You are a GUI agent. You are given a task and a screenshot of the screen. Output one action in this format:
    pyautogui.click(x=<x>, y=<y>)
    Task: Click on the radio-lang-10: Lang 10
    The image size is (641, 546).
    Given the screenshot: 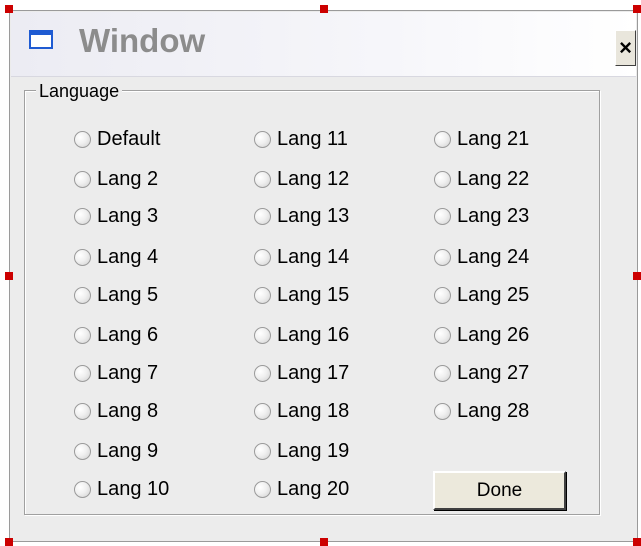 What is the action you would take?
    pyautogui.click(x=121, y=489)
    